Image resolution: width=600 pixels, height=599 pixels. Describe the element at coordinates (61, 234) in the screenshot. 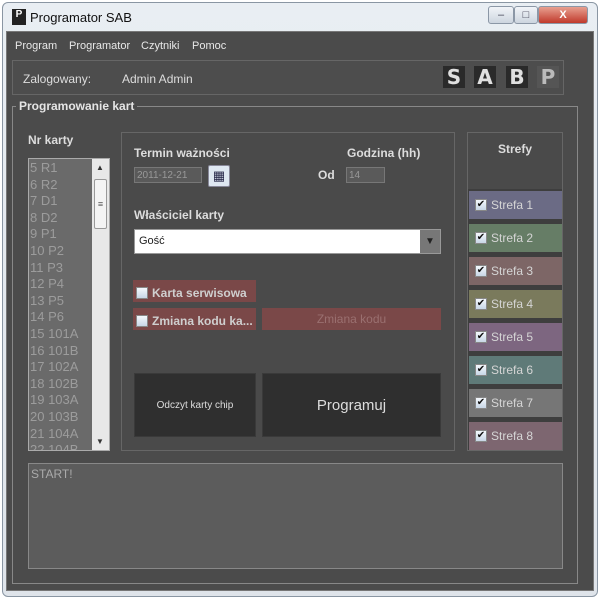

I see `card-list-item: 9 P1` at that location.